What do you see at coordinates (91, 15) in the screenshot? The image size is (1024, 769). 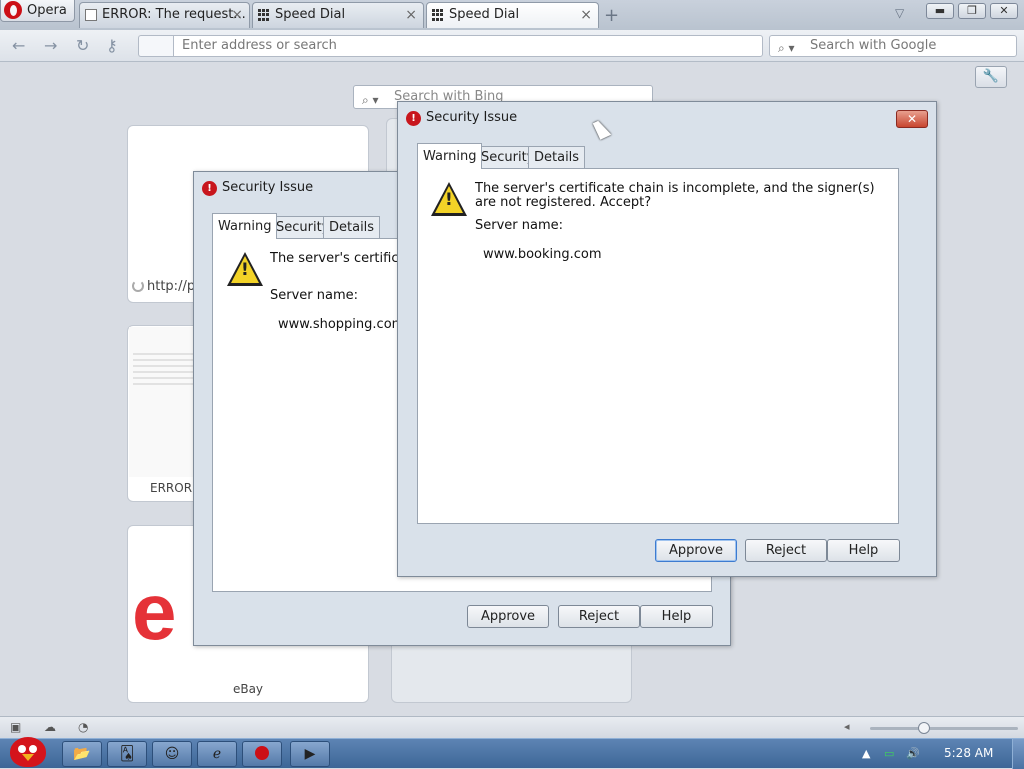 I see `page-icon` at bounding box center [91, 15].